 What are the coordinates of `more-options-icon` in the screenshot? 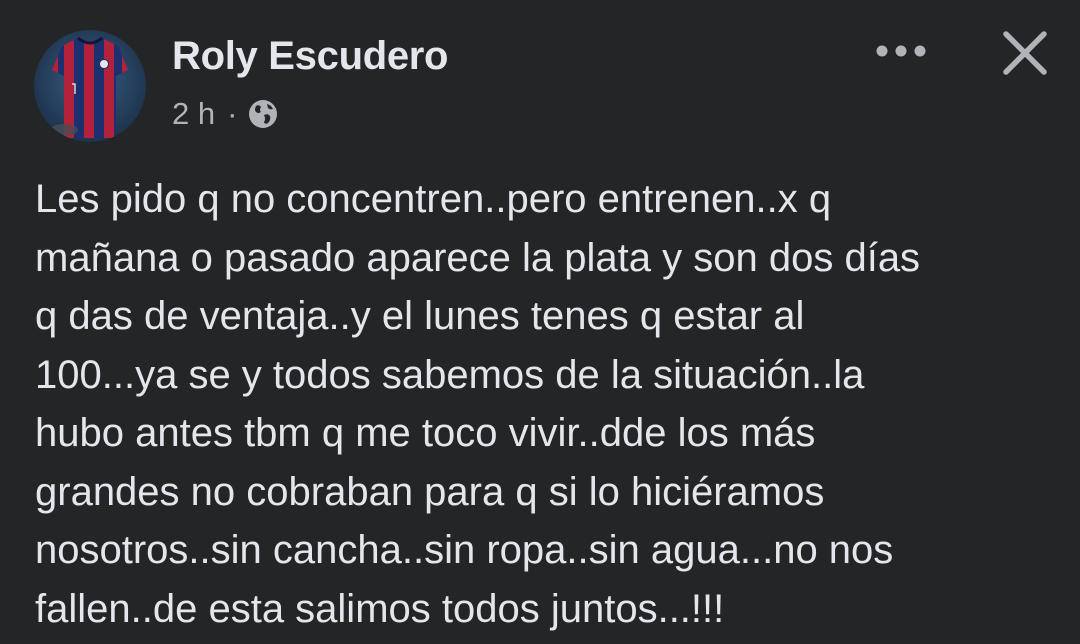 It's located at (901, 51).